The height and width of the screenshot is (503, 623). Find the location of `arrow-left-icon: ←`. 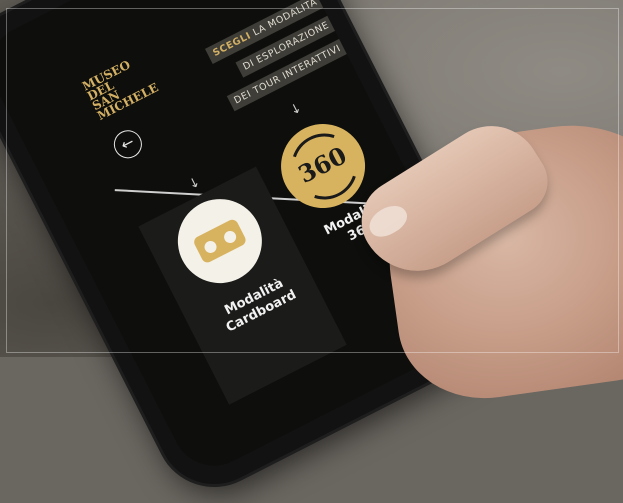

arrow-left-icon: ← is located at coordinates (127, 143).